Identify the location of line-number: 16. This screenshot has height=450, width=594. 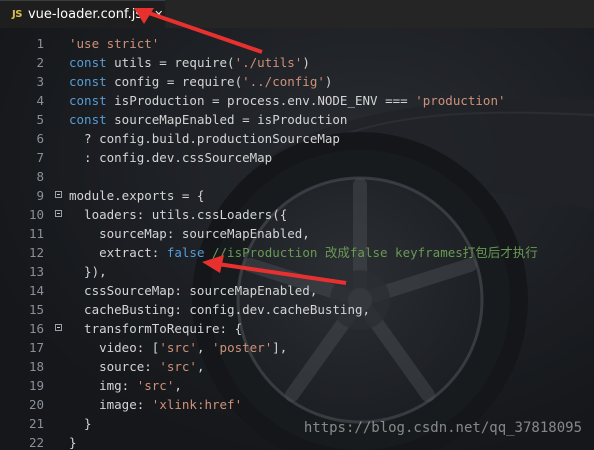
(36, 328).